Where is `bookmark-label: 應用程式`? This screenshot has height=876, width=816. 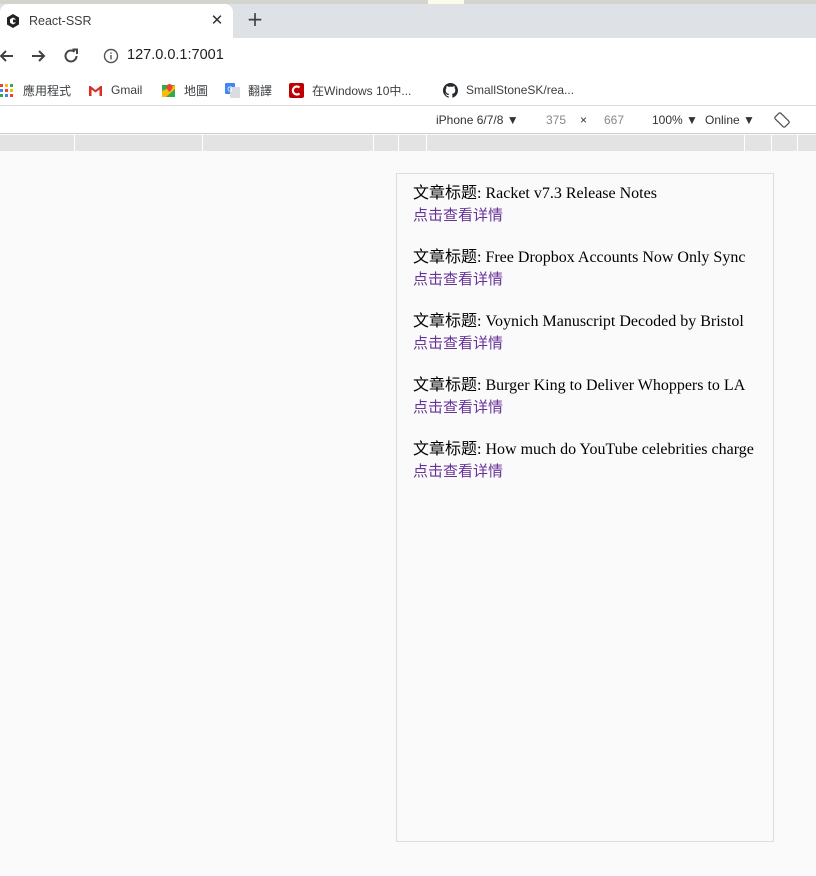
bookmark-label: 應用程式 is located at coordinates (47, 90).